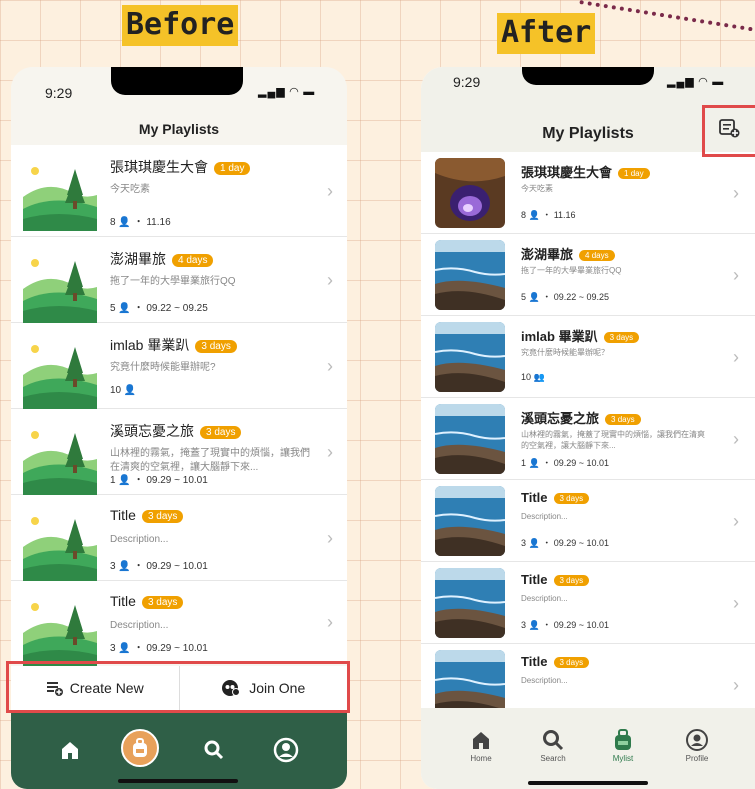 The image size is (755, 789). Describe the element at coordinates (553, 758) in the screenshot. I see `nav-label: Search` at that location.